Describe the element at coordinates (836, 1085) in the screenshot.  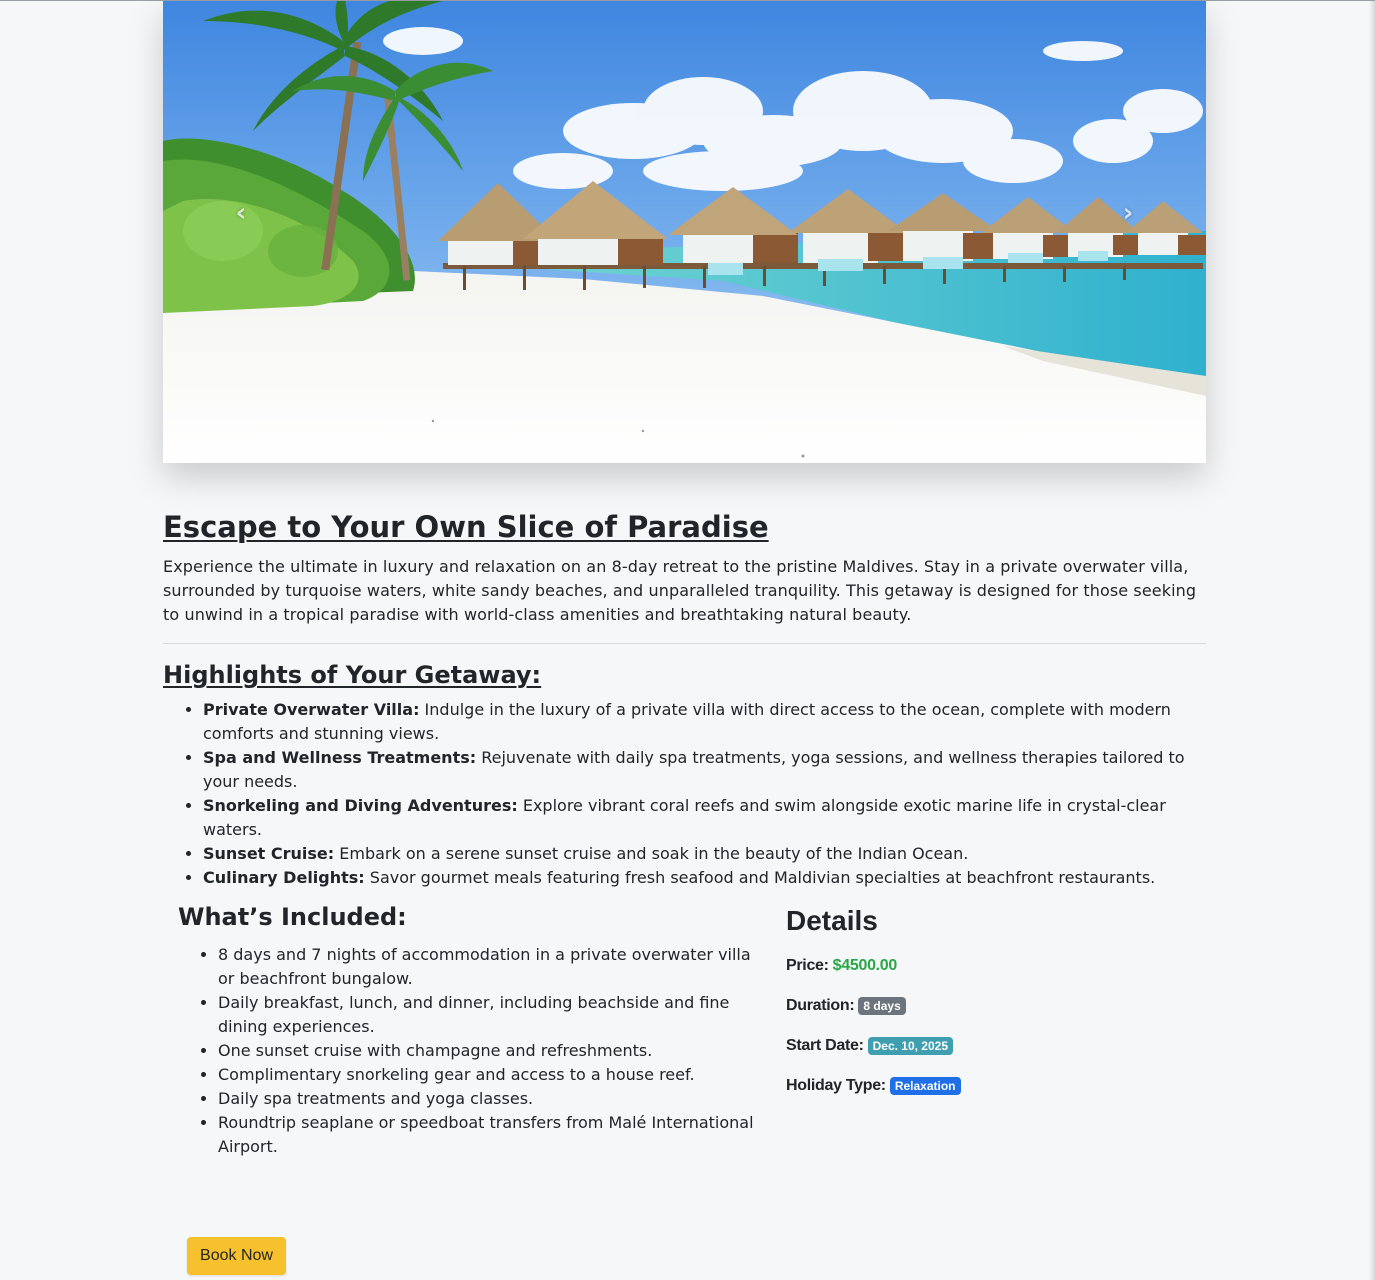
I see `holiday-type-label: Holiday Type:` at that location.